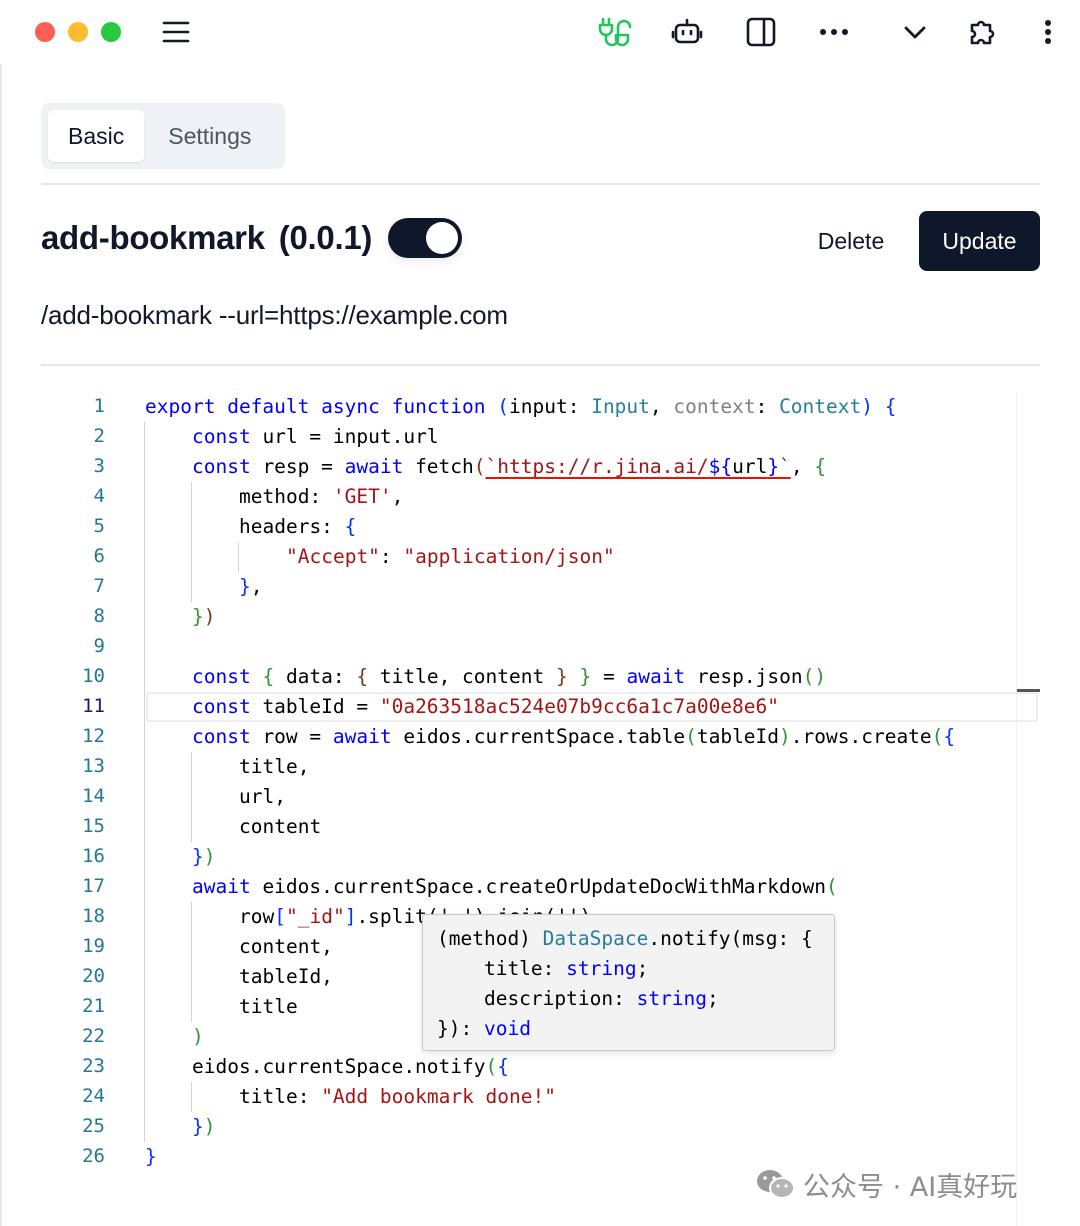 The width and height of the screenshot is (1080, 1226). What do you see at coordinates (979, 241) in the screenshot?
I see `update-button: Update` at bounding box center [979, 241].